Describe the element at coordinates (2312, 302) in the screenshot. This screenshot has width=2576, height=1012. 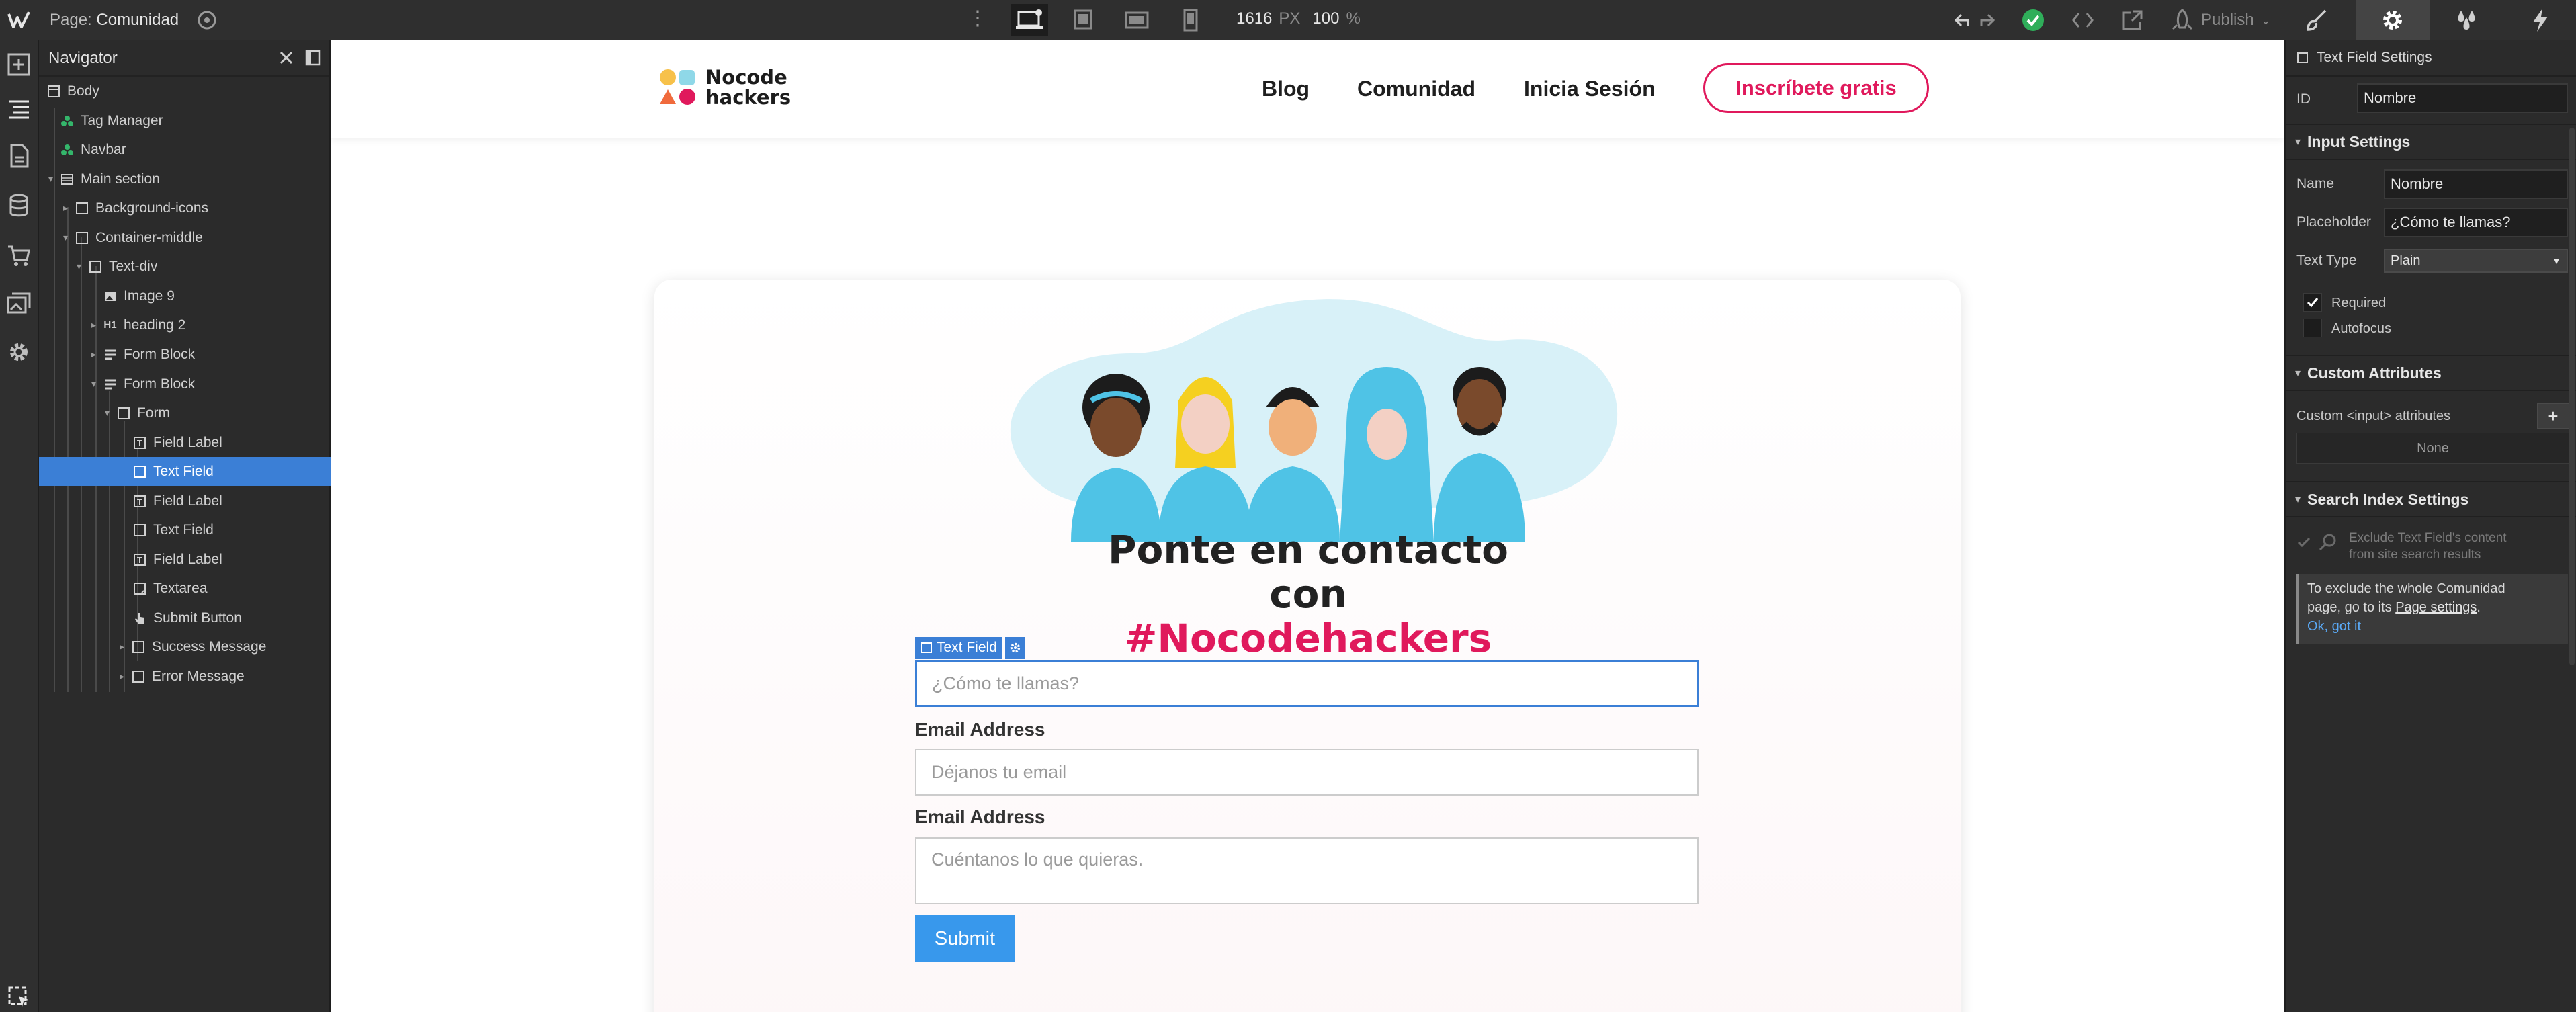
I see `required-checkbox` at that location.